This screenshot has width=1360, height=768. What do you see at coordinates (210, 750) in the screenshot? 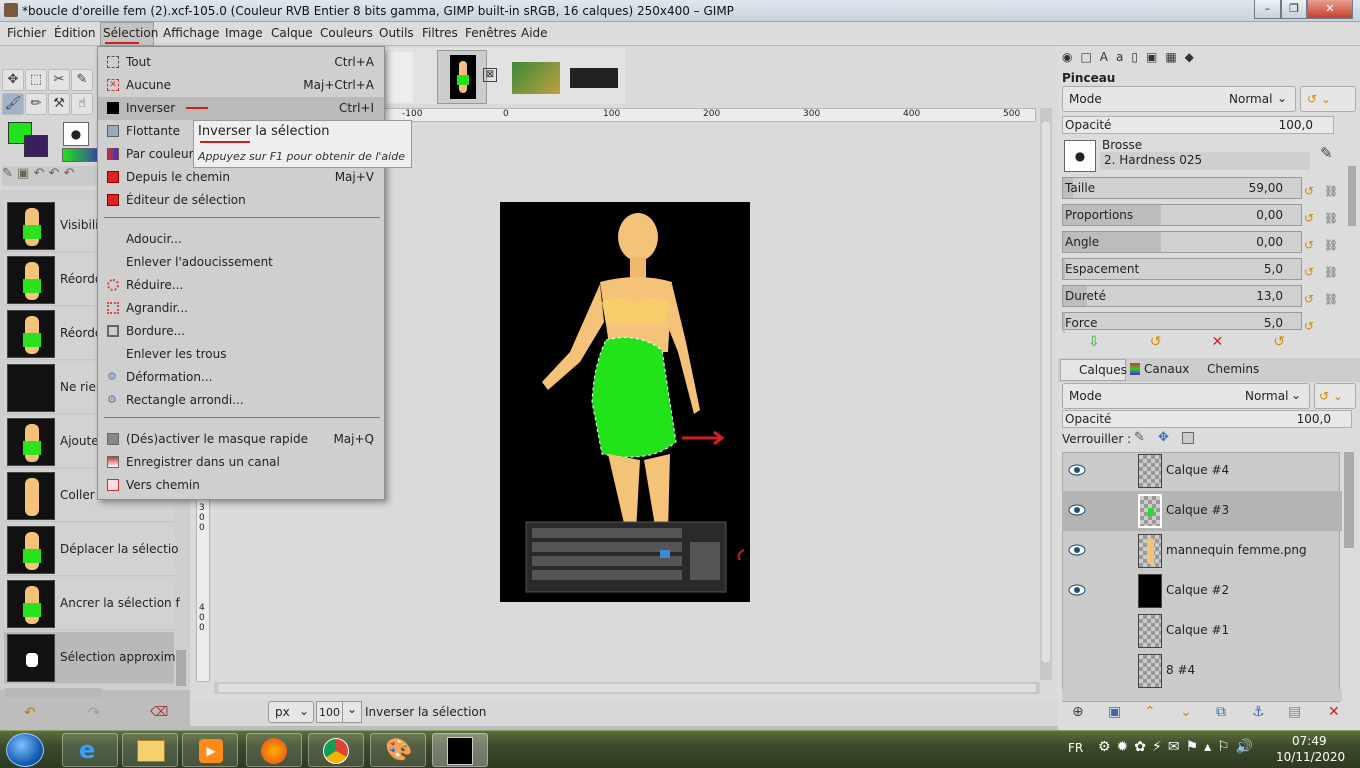
I see `media-taskbar-icon: ▶` at bounding box center [210, 750].